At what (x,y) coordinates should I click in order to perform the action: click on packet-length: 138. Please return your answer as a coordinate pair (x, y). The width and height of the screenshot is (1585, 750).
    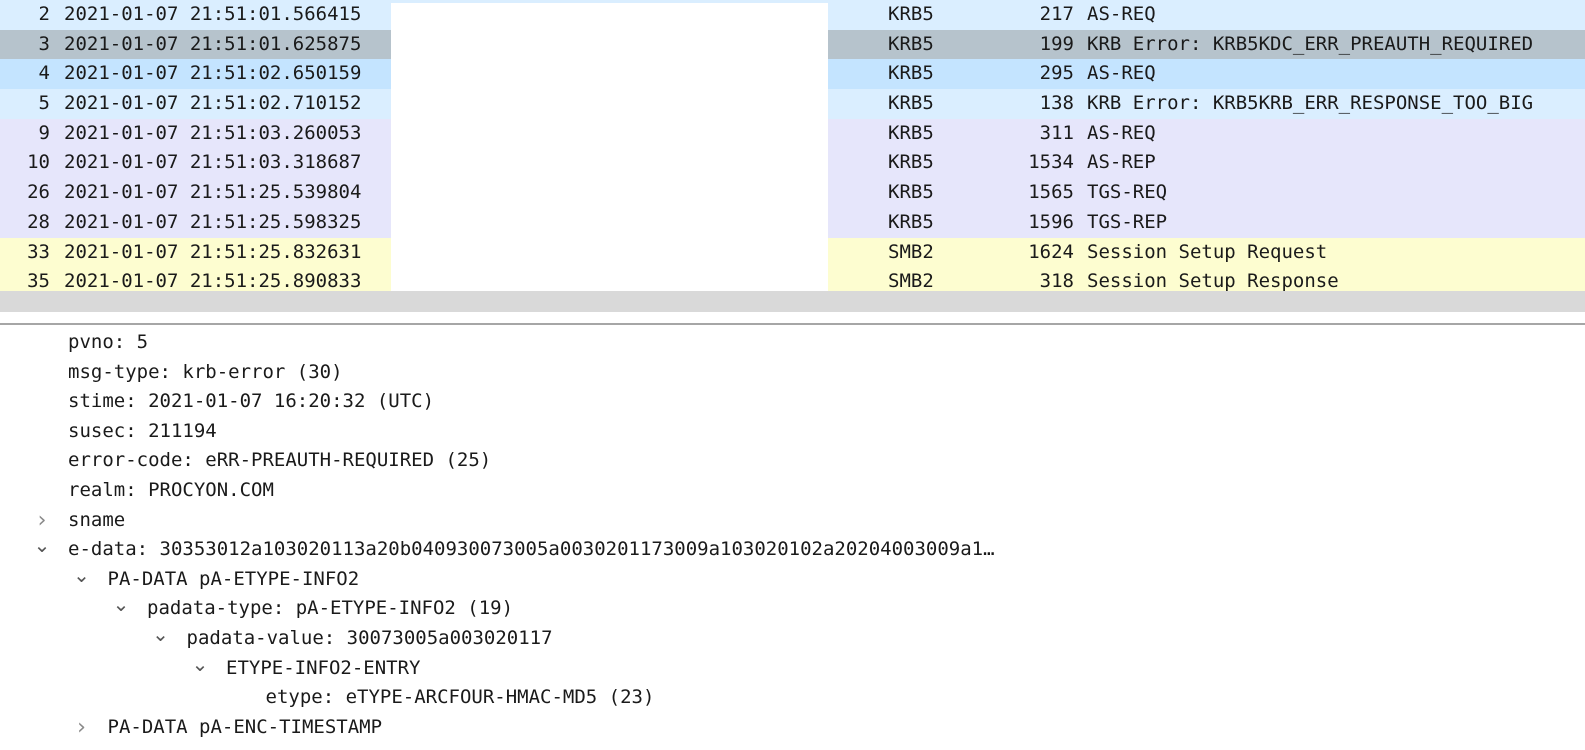
    Looking at the image, I should click on (1056, 103).